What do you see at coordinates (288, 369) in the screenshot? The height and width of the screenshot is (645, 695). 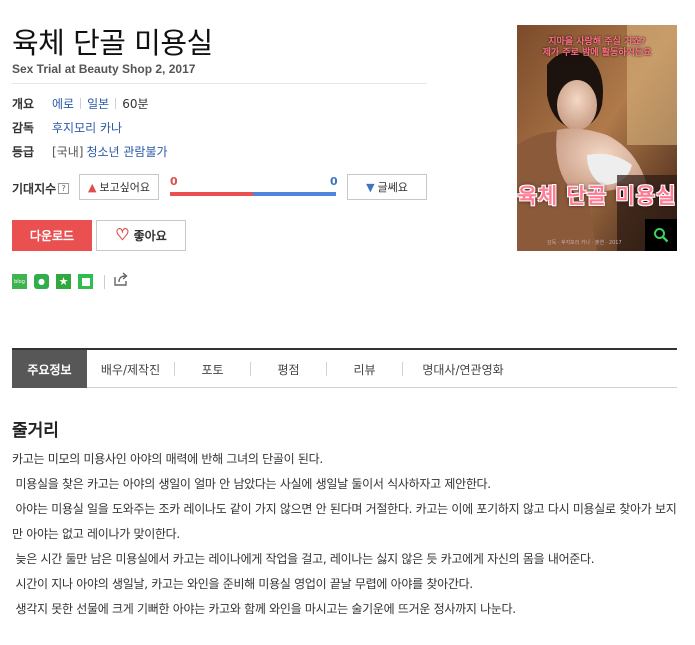 I see `tab-ratings: 평점` at bounding box center [288, 369].